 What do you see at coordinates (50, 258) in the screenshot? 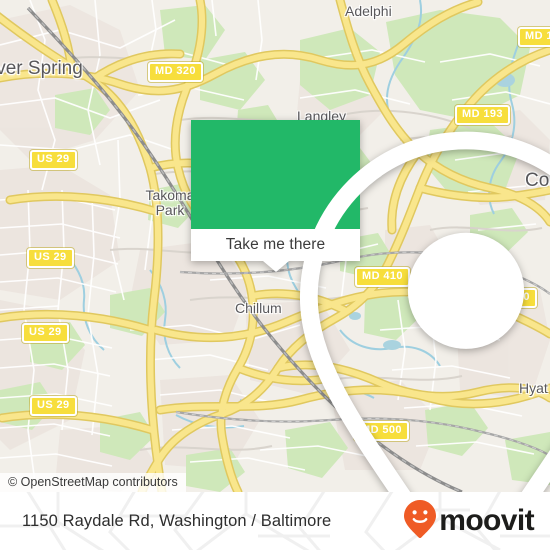
I see `shield-us-29-mid: US 29` at bounding box center [50, 258].